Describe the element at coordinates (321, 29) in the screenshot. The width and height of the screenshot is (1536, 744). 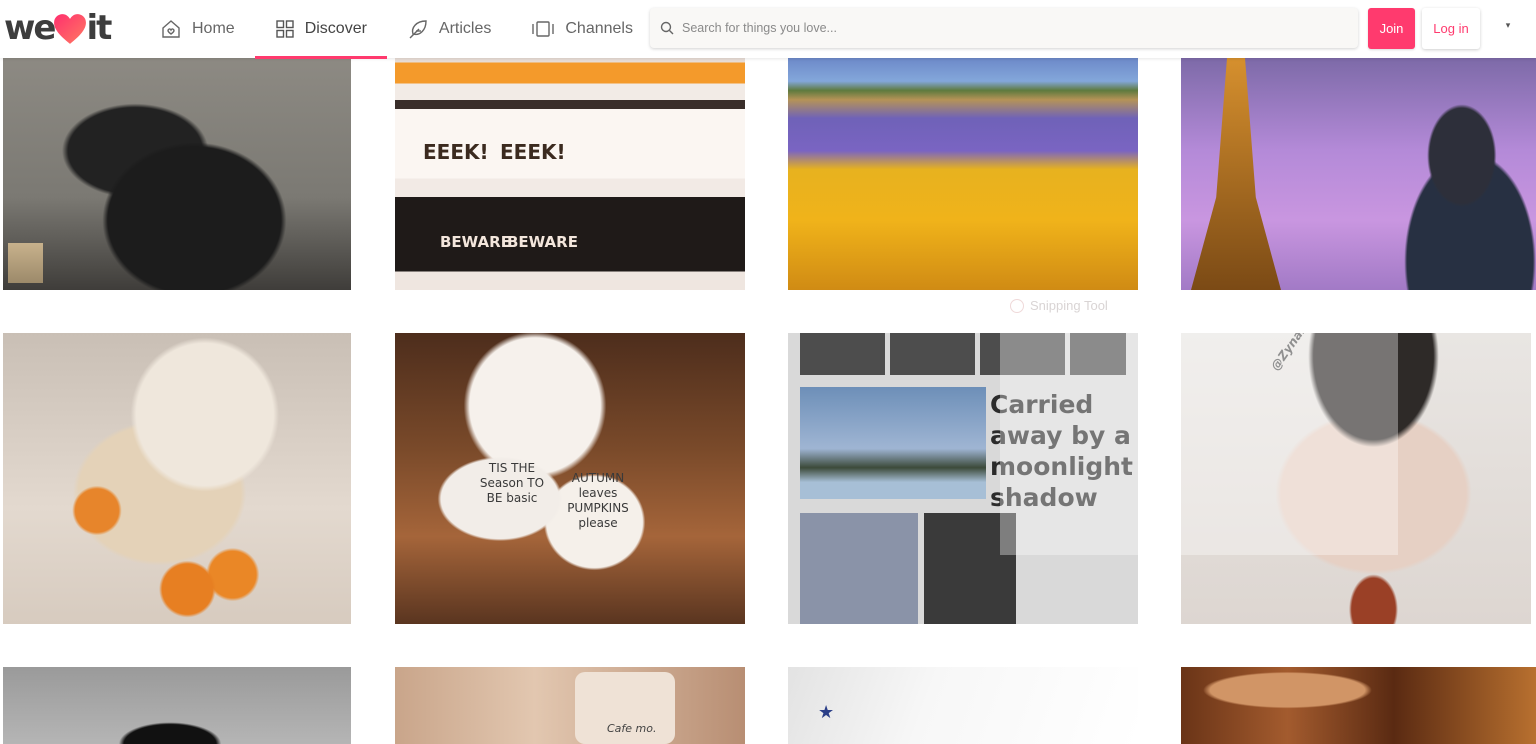
I see `nav-discover: Discover` at that location.